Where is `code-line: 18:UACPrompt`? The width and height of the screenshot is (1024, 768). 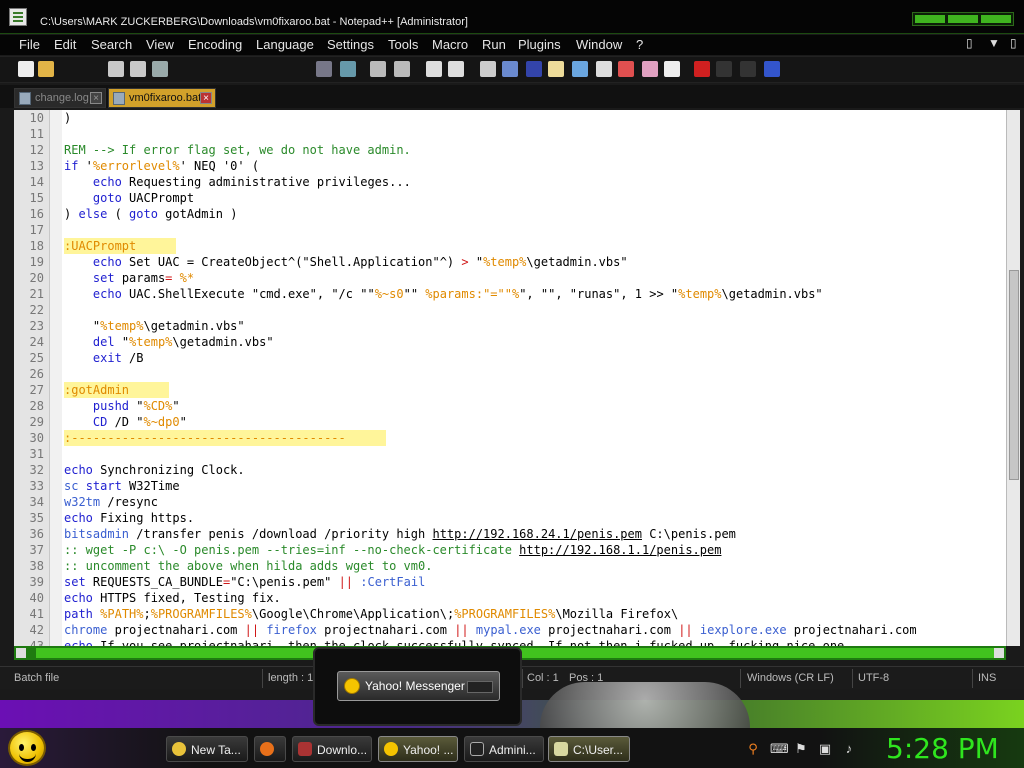
code-line: 18:UACPrompt is located at coordinates (510, 246).